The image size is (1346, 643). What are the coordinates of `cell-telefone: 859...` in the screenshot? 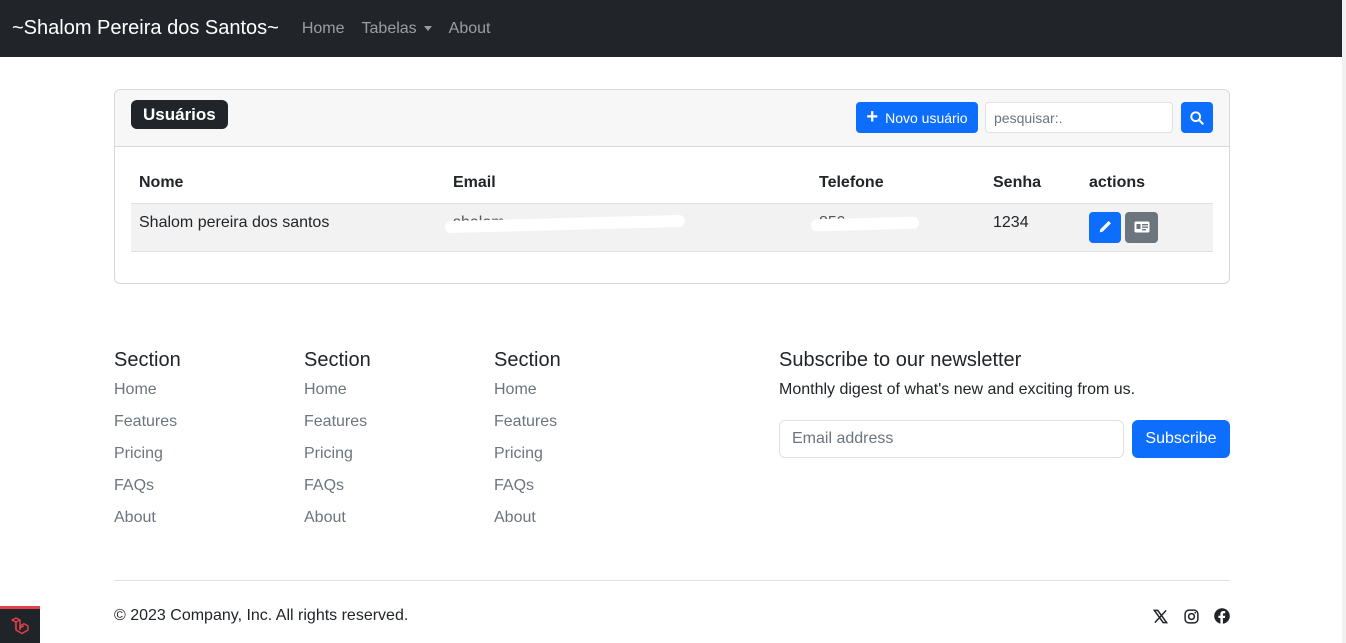 It's located at (897, 227).